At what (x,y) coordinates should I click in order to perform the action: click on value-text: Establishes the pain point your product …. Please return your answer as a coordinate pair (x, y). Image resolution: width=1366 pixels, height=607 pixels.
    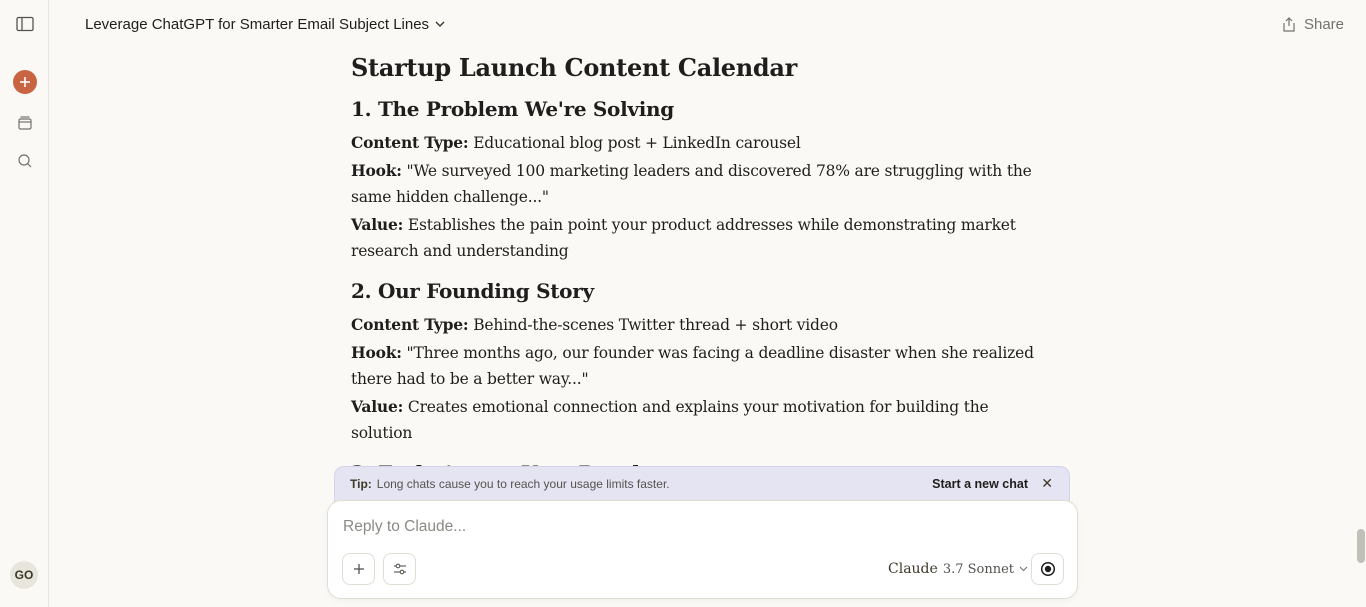
    Looking at the image, I should click on (683, 238).